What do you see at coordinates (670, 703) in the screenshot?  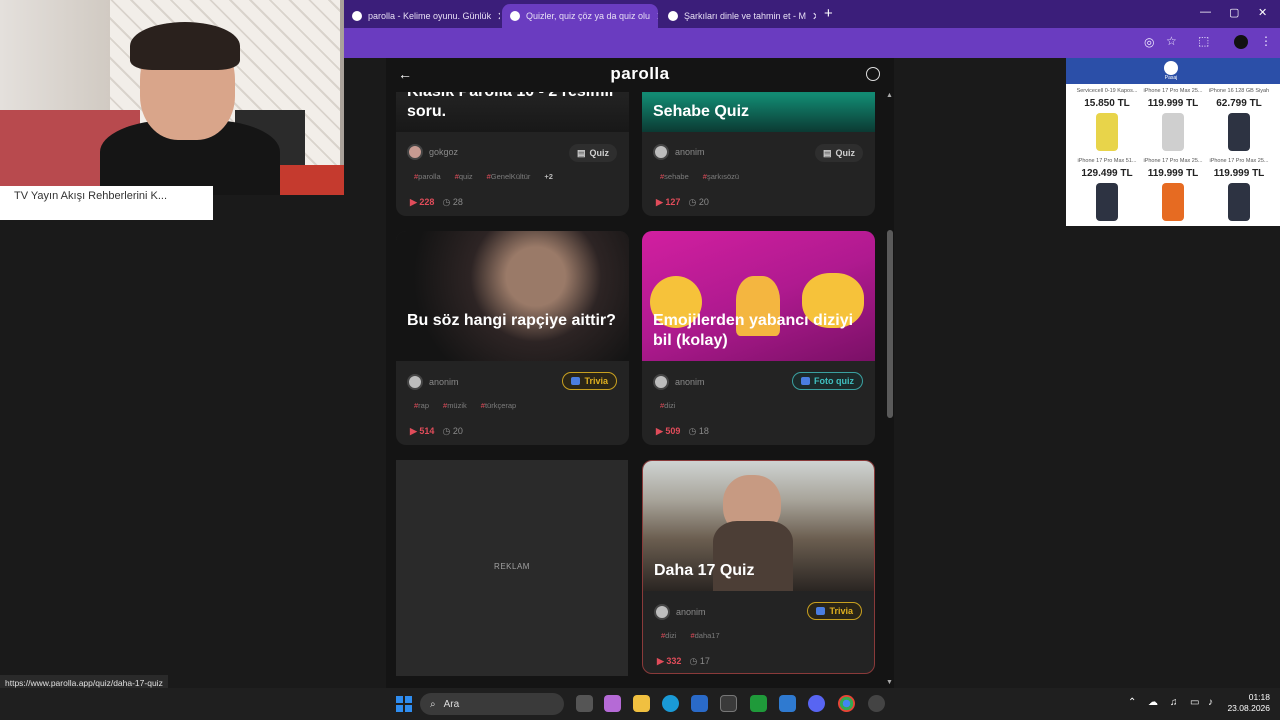 I see `edge-icon` at bounding box center [670, 703].